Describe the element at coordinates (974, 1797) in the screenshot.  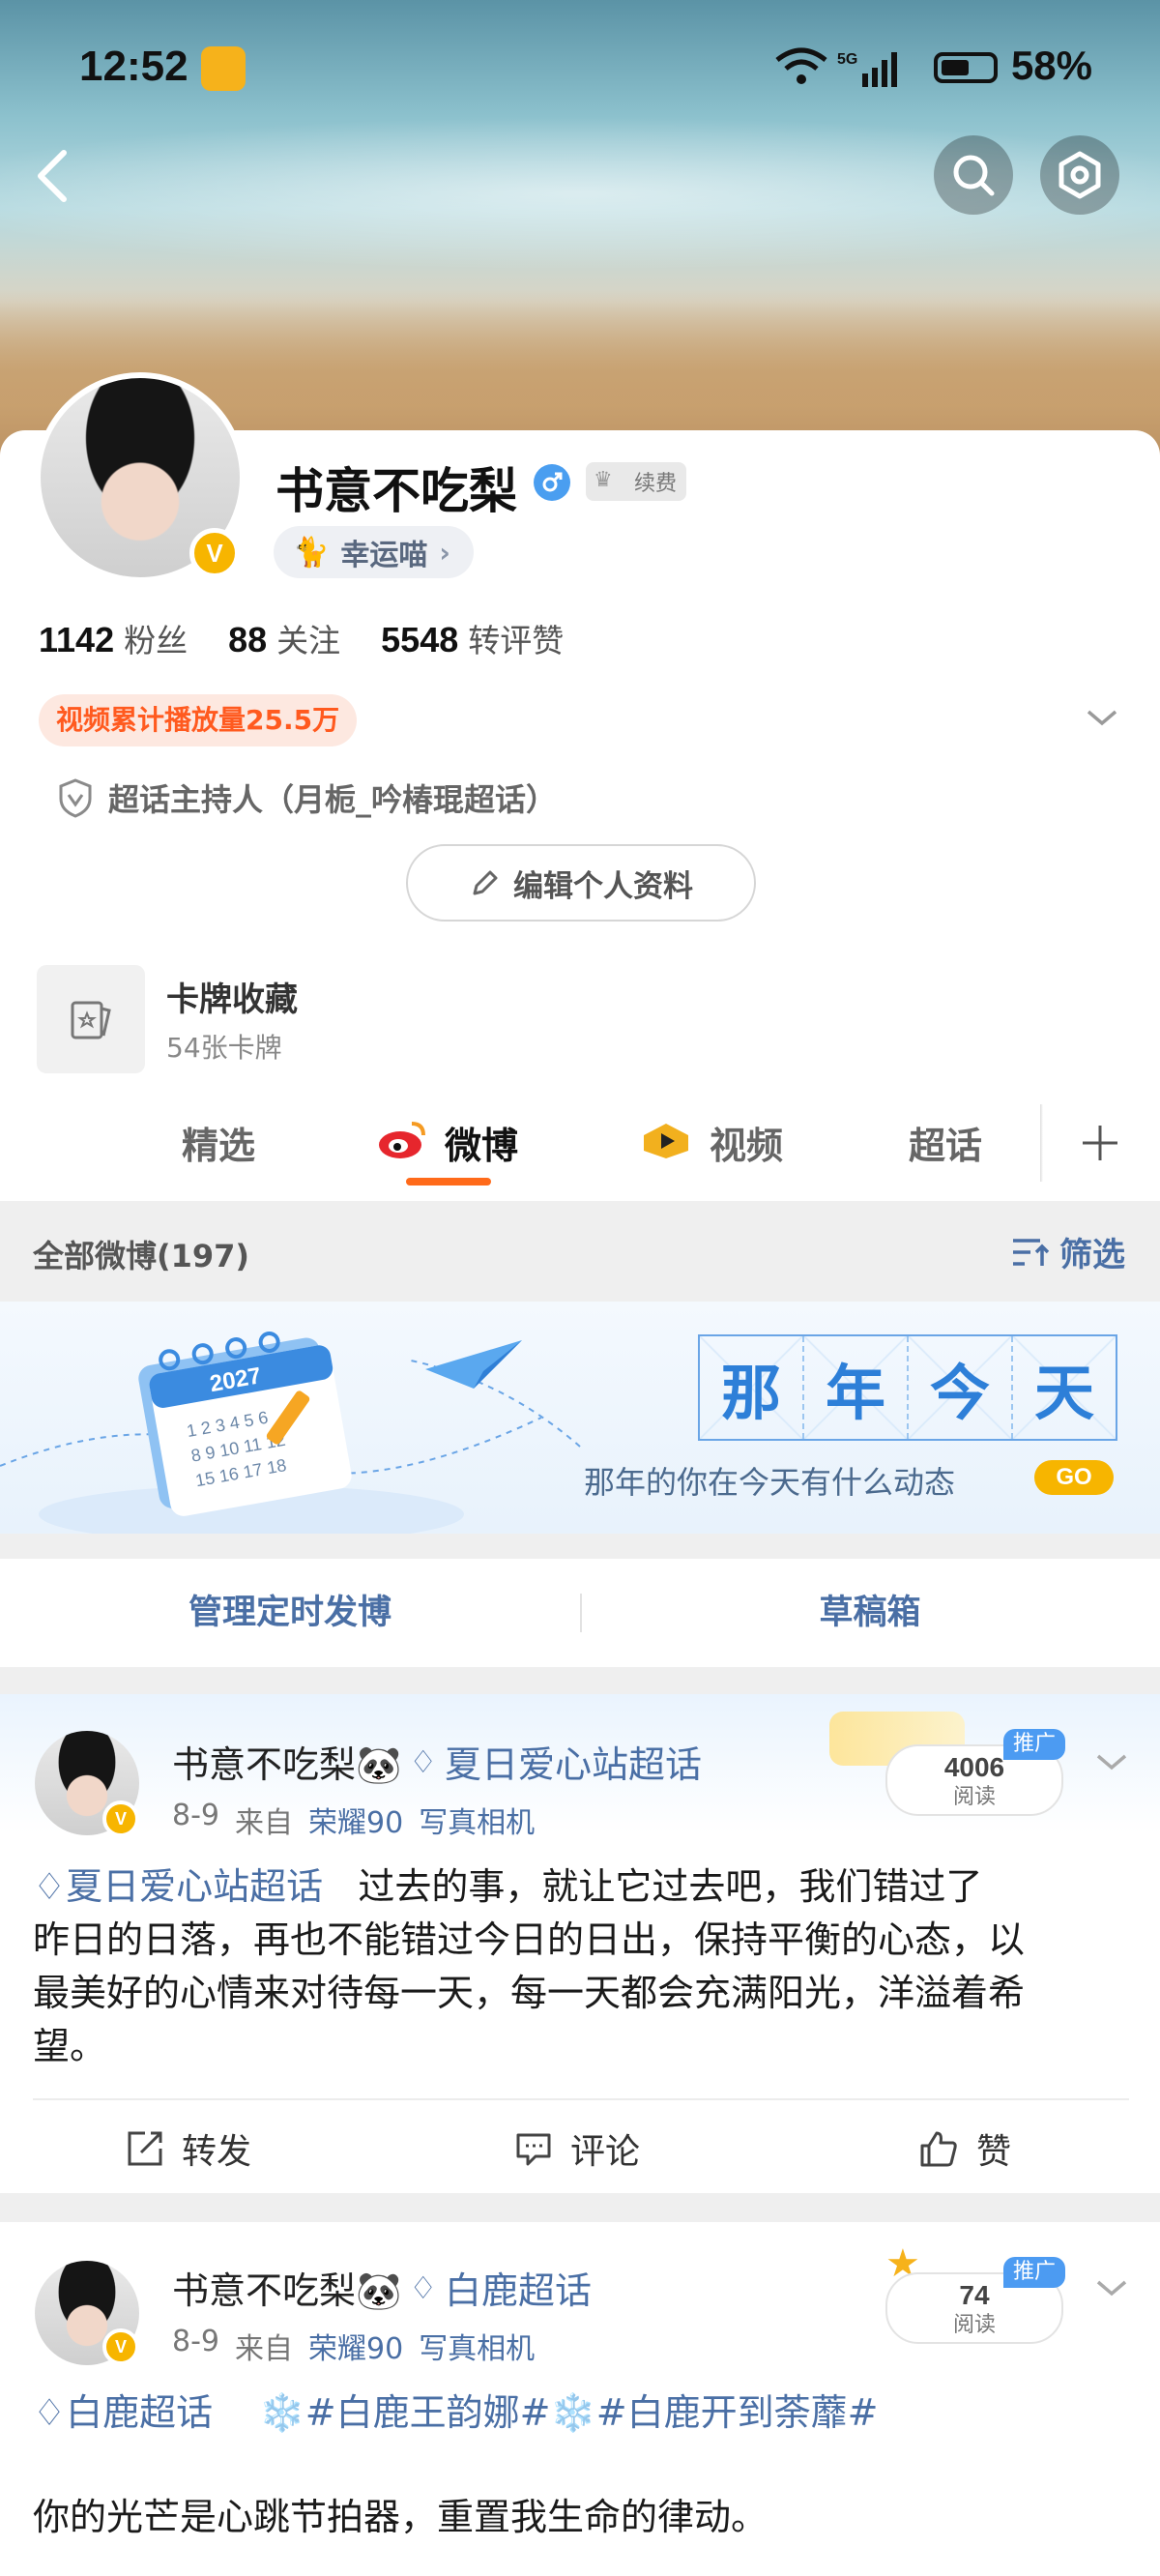
I see `read-label: 阅读` at that location.